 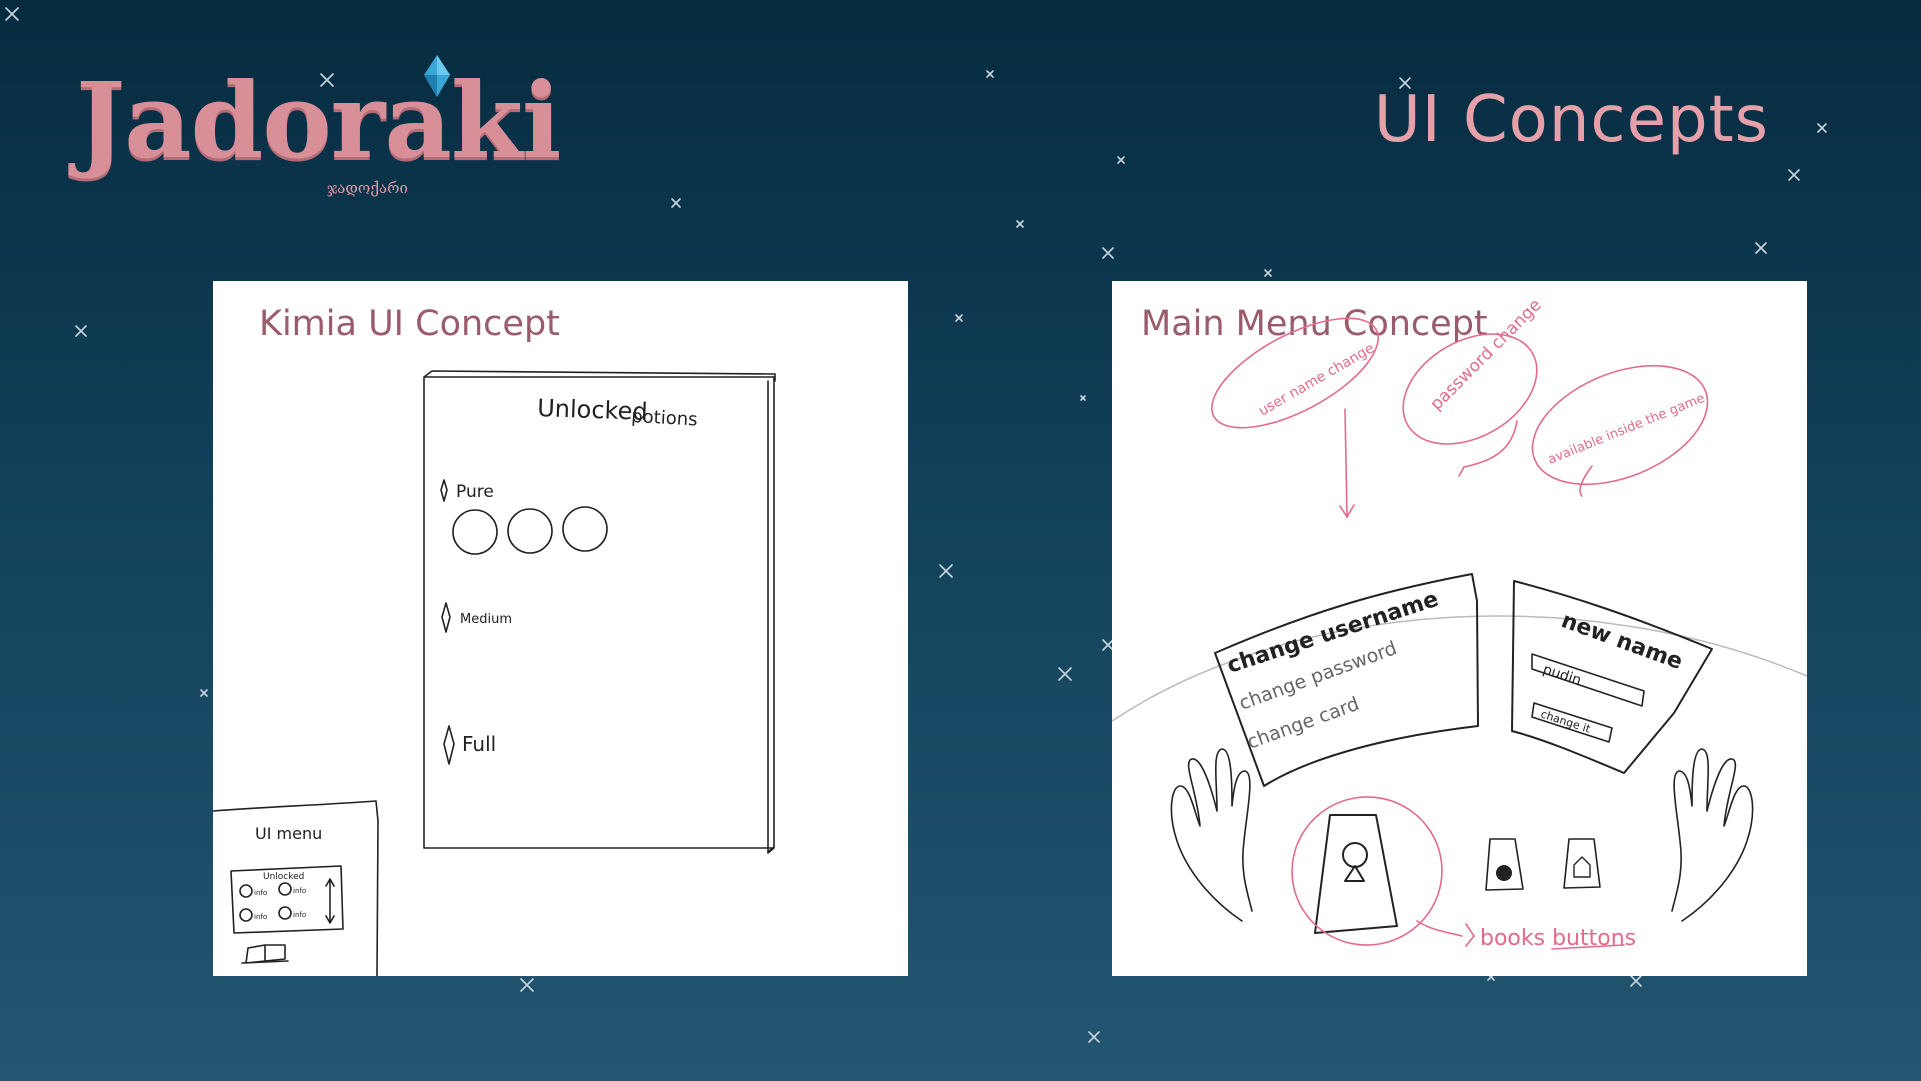 What do you see at coordinates (1459, 668) in the screenshot?
I see `horizon-arc` at bounding box center [1459, 668].